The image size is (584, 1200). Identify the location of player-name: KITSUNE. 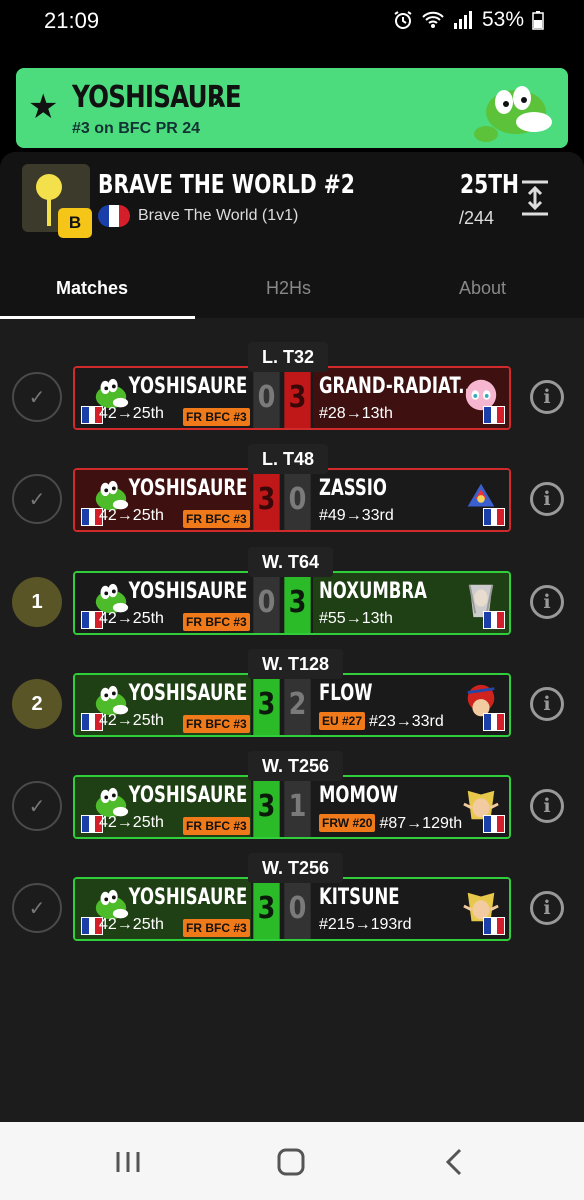
(359, 897).